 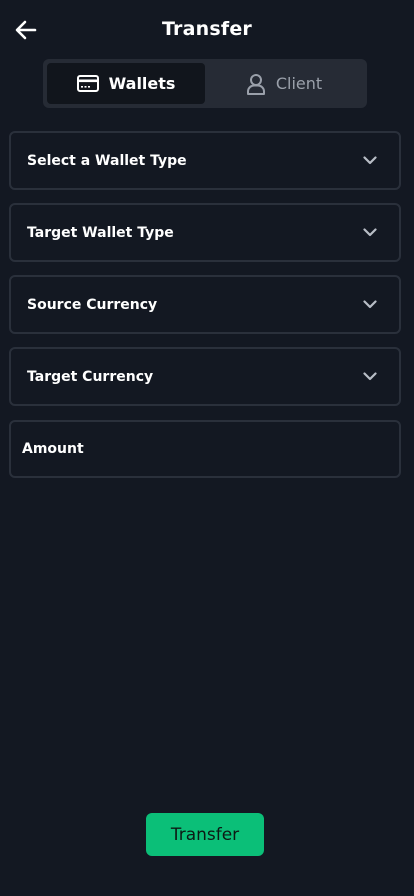 I want to click on tab-wallets-label: Wallets, so click(x=142, y=83).